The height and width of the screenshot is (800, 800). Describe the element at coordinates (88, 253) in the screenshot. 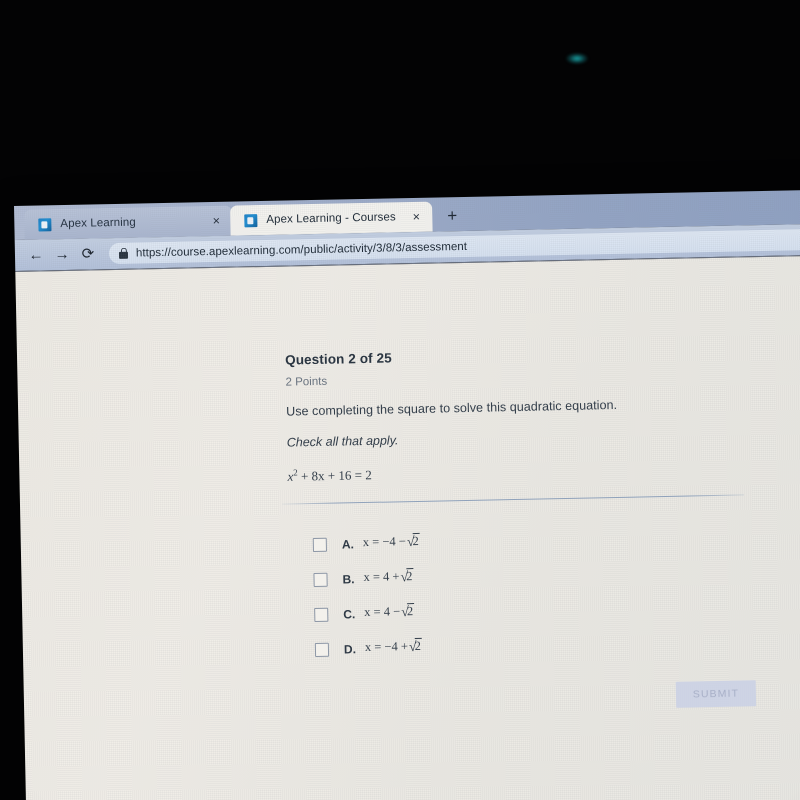

I see `reload-icon: ⟳` at that location.